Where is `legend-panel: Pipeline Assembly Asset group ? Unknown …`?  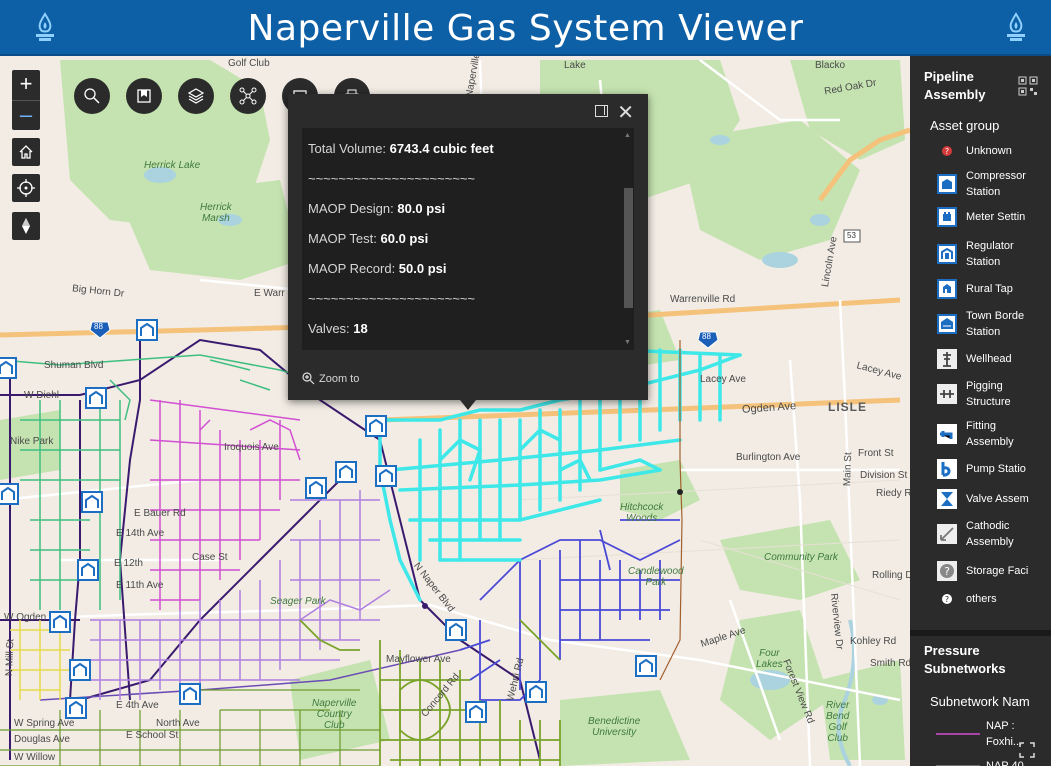
legend-panel: Pipeline Assembly Asset group ? Unknown … is located at coordinates (980, 411).